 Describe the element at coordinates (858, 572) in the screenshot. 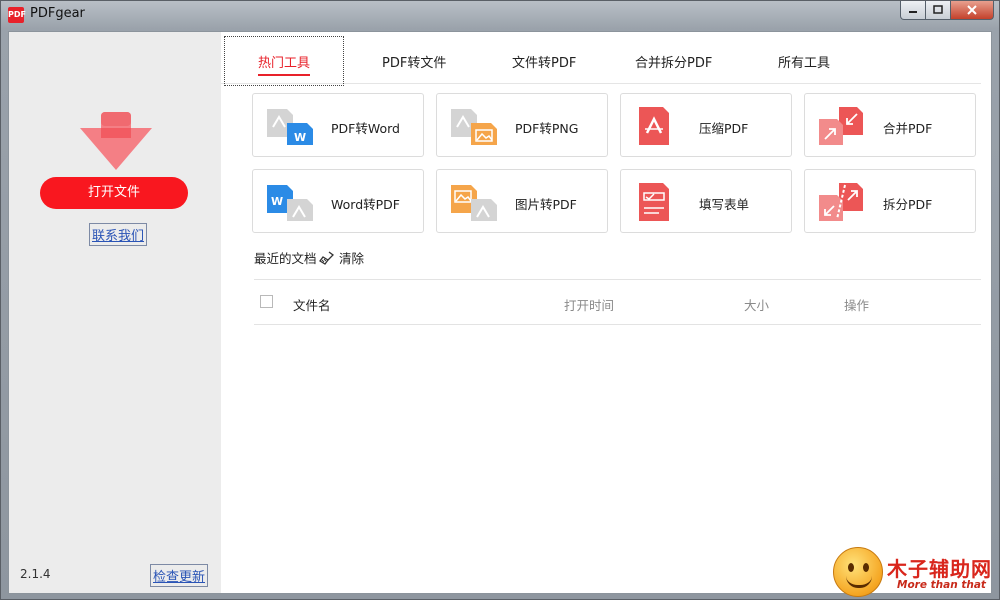

I see `smiley-face-icon` at that location.